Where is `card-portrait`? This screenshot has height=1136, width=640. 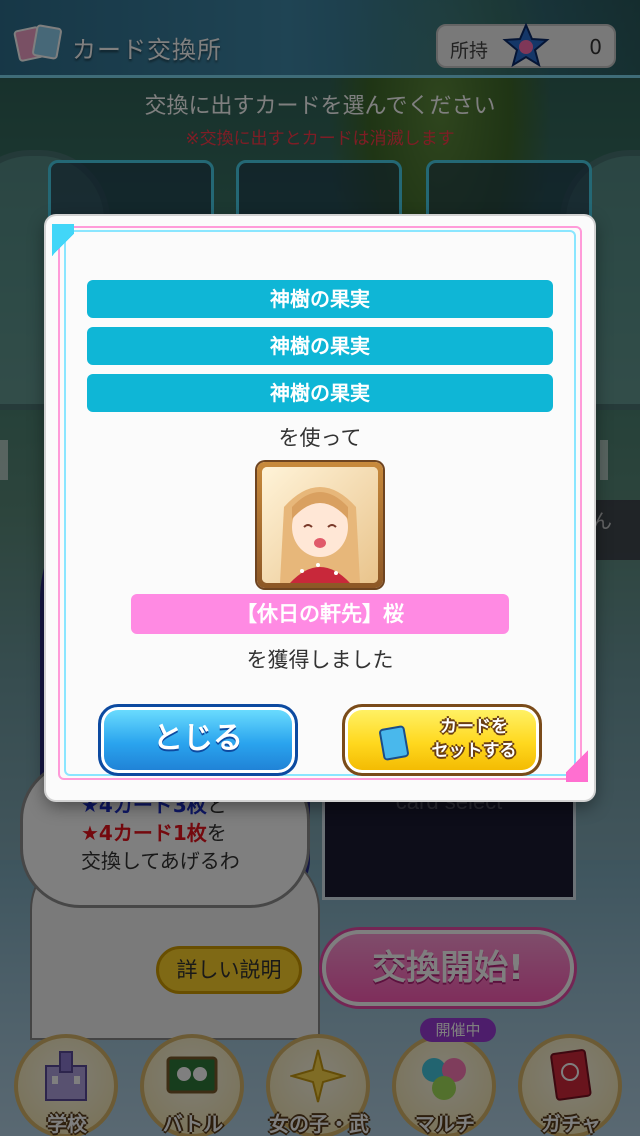
card-portrait is located at coordinates (320, 525).